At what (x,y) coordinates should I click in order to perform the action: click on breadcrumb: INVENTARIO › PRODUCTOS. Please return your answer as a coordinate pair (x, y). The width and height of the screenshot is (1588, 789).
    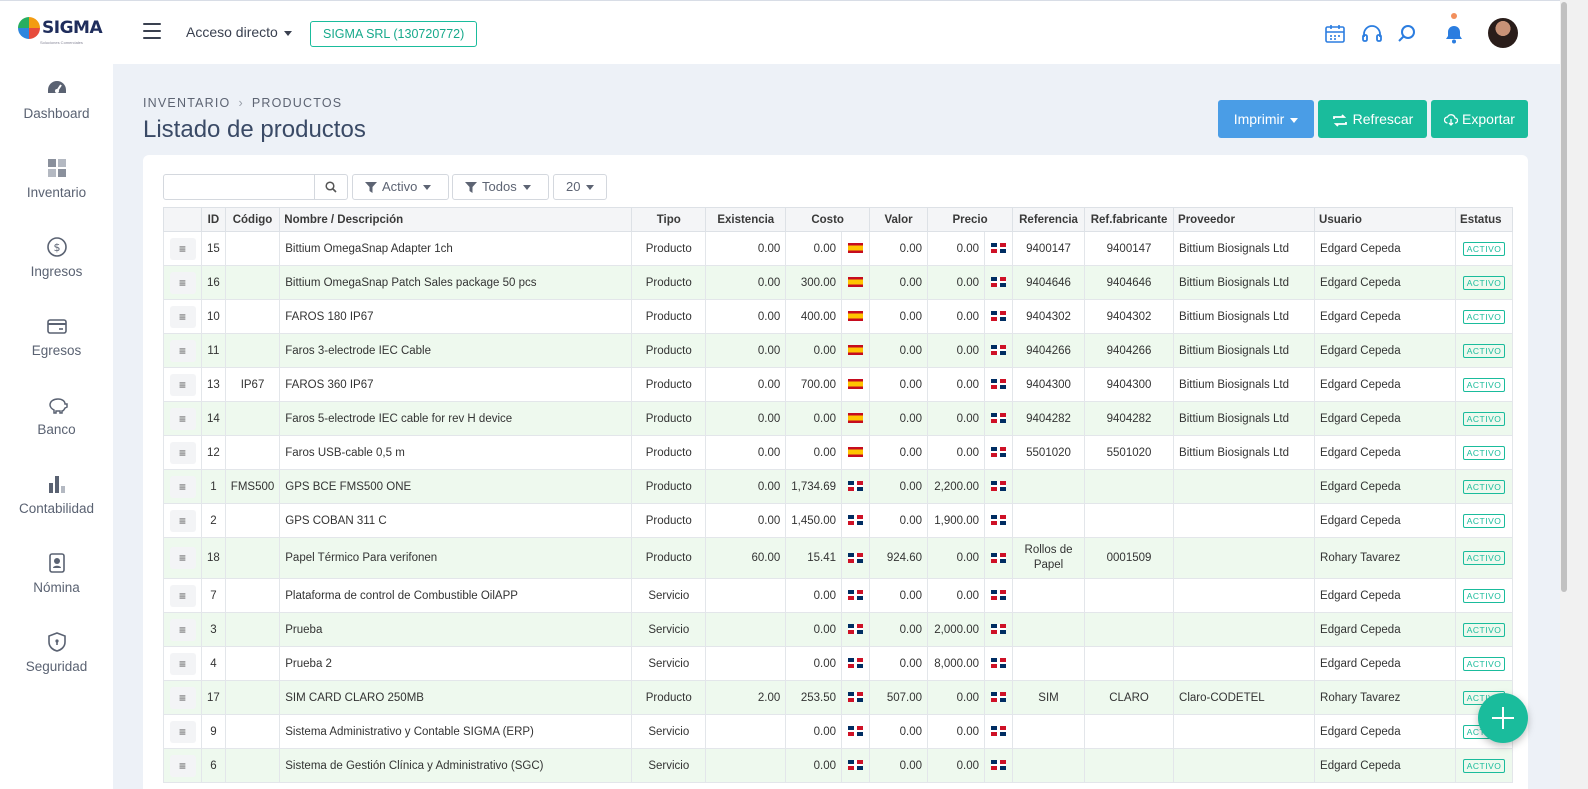
    Looking at the image, I should click on (242, 103).